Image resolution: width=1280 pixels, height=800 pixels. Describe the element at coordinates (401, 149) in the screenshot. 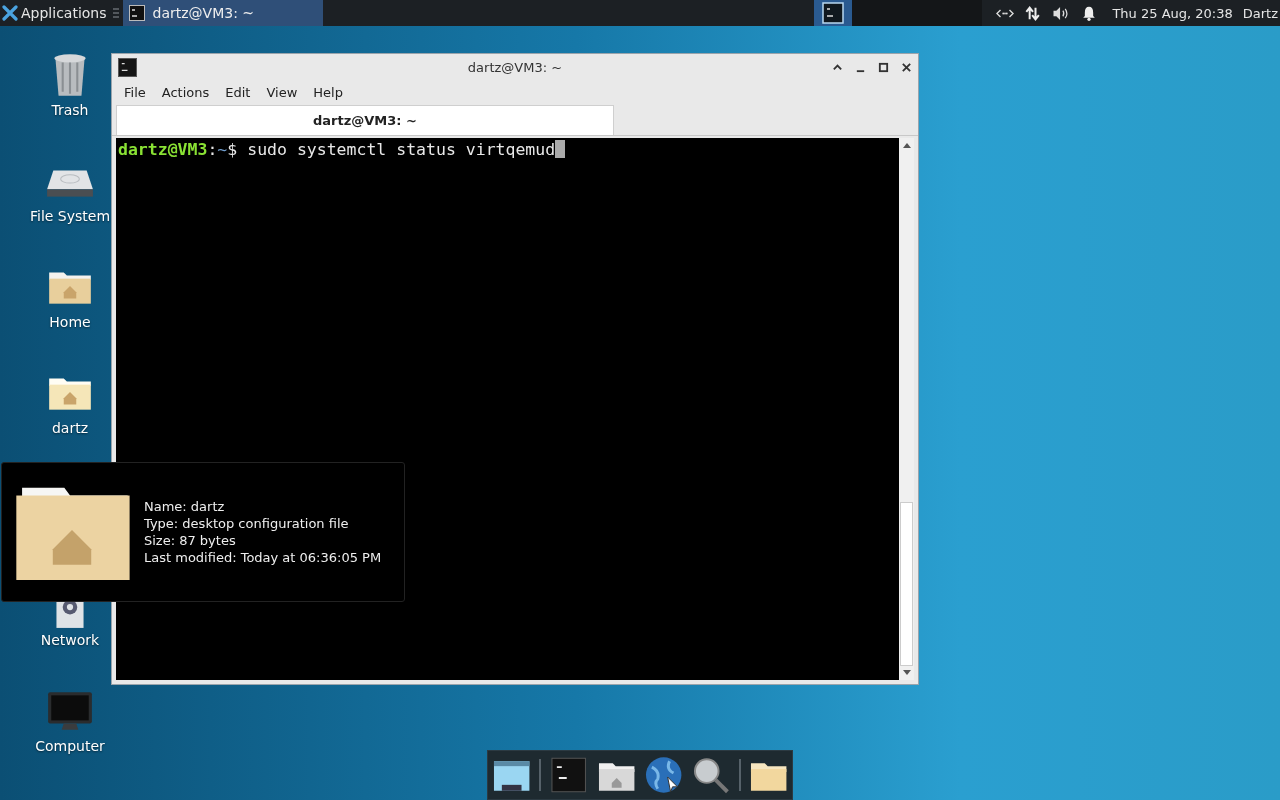

I see `command-text: sudo systemctl status virtqemud` at that location.